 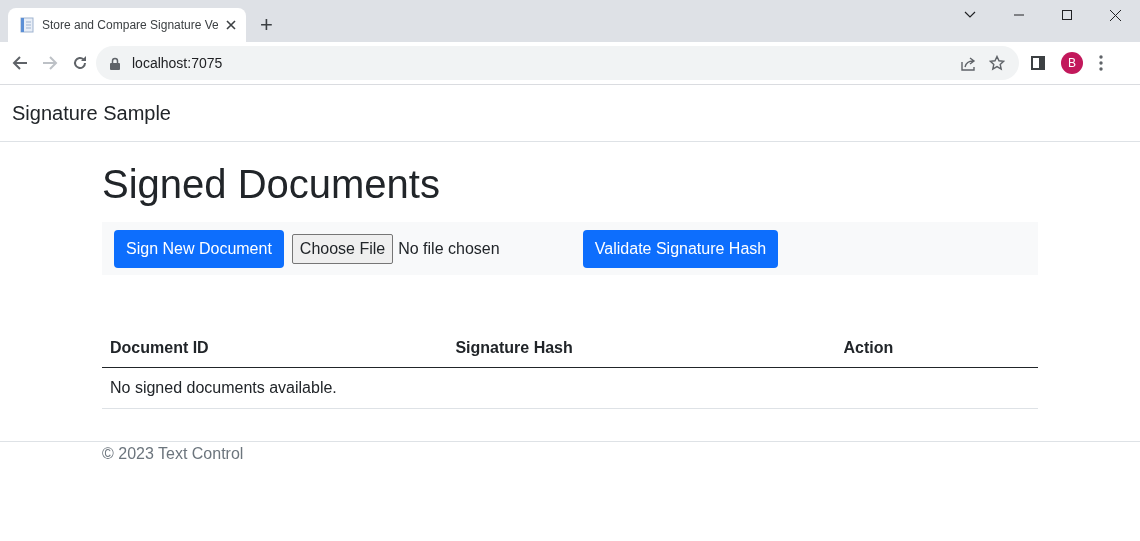 I want to click on file-status-text: No file chosen, so click(x=449, y=248).